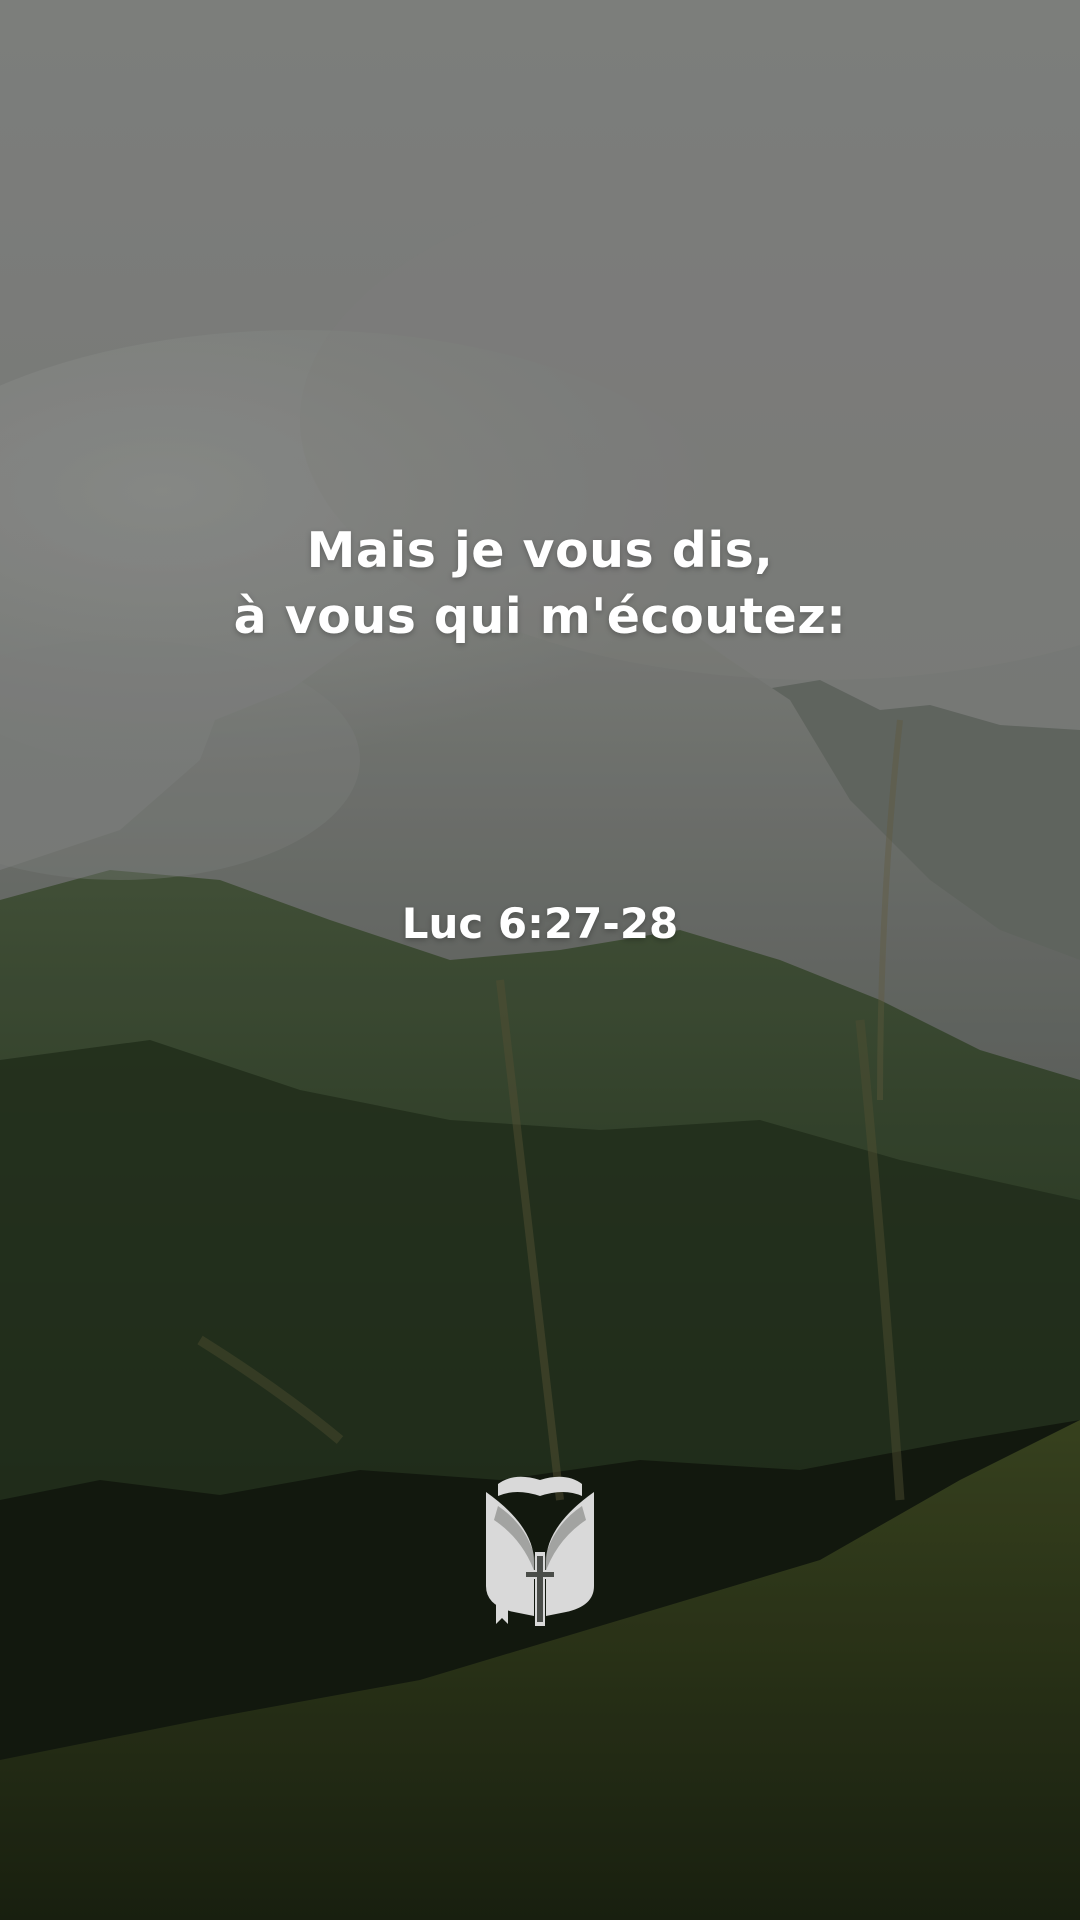  What do you see at coordinates (540, 550) in the screenshot?
I see `verse-line-1: Mais je vous dis,` at bounding box center [540, 550].